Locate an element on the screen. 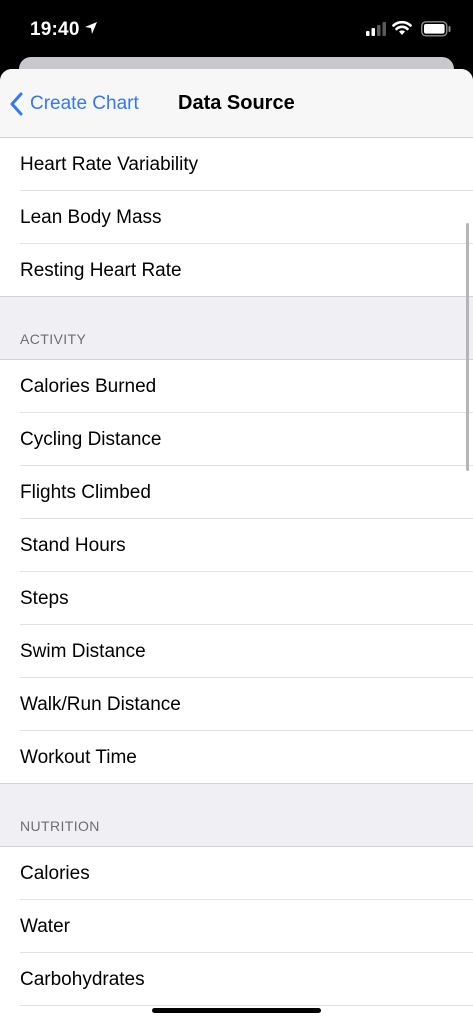  list-item-carbohydrates: Carbohydrates is located at coordinates (236, 979).